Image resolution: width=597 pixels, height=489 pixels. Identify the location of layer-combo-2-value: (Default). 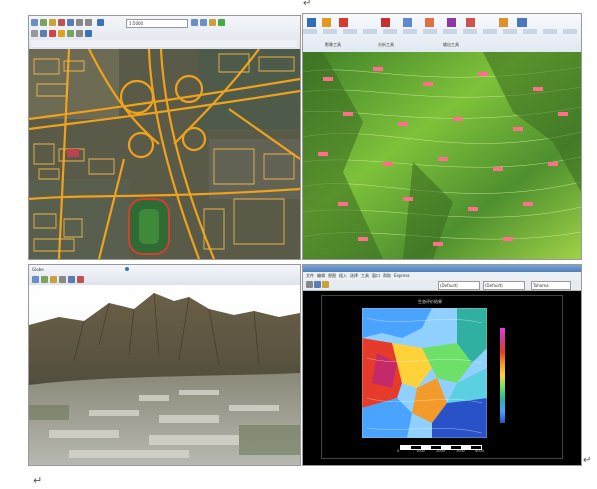
(494, 285).